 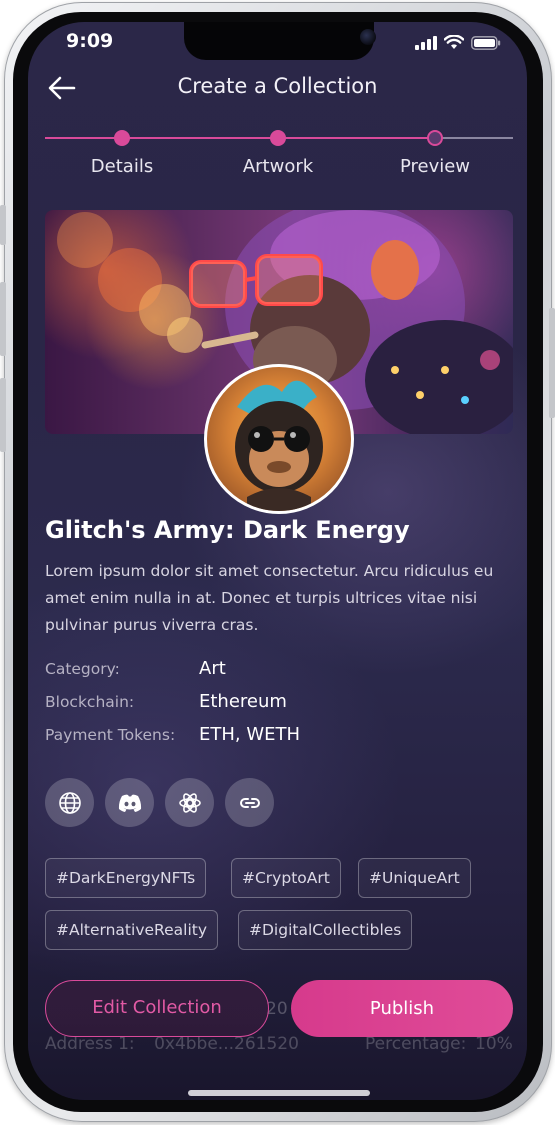 I want to click on step-dot-details, so click(x=122, y=138).